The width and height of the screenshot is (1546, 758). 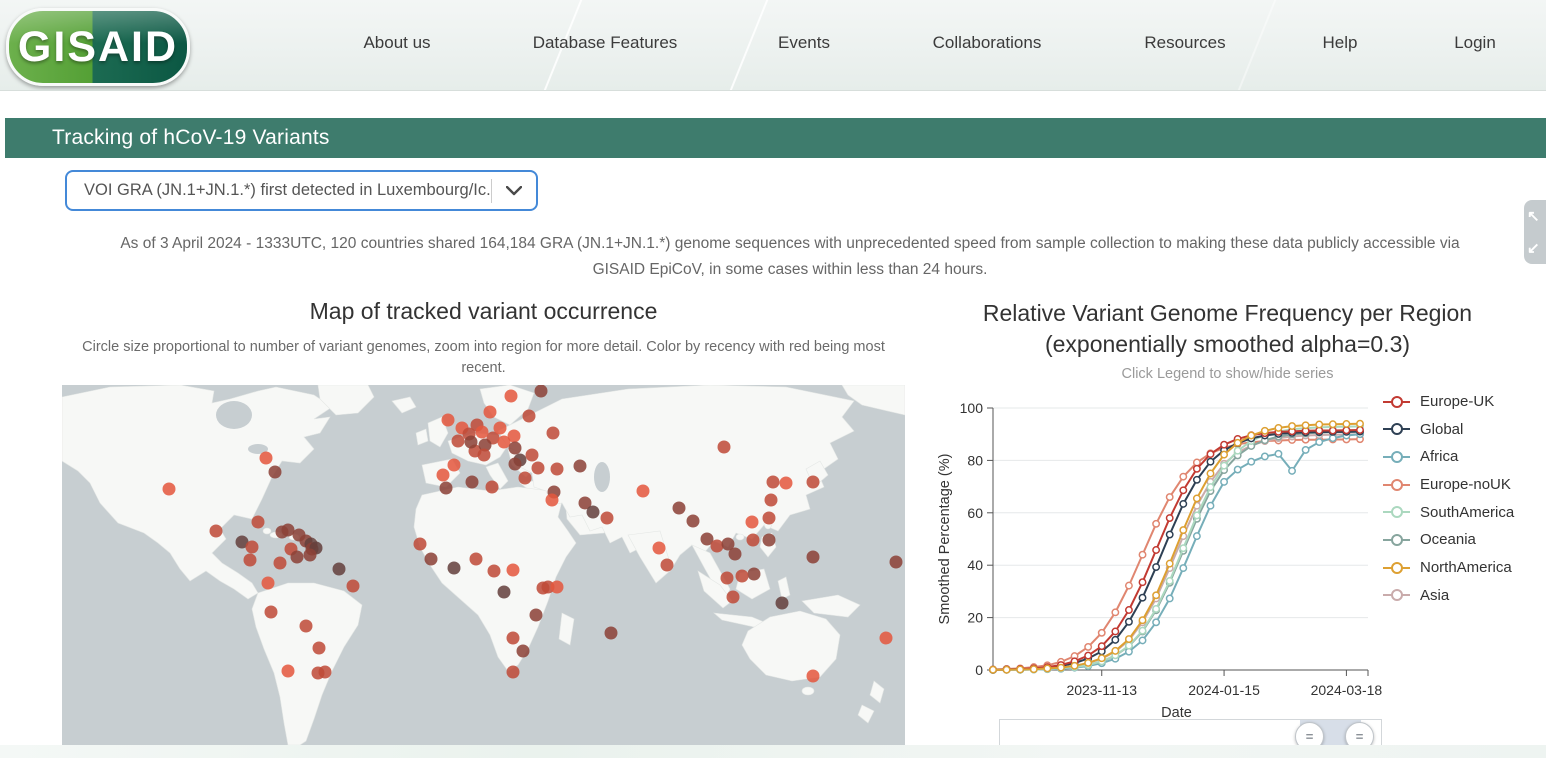 I want to click on legend-item-Oceania: Oceania, so click(x=1448, y=539).